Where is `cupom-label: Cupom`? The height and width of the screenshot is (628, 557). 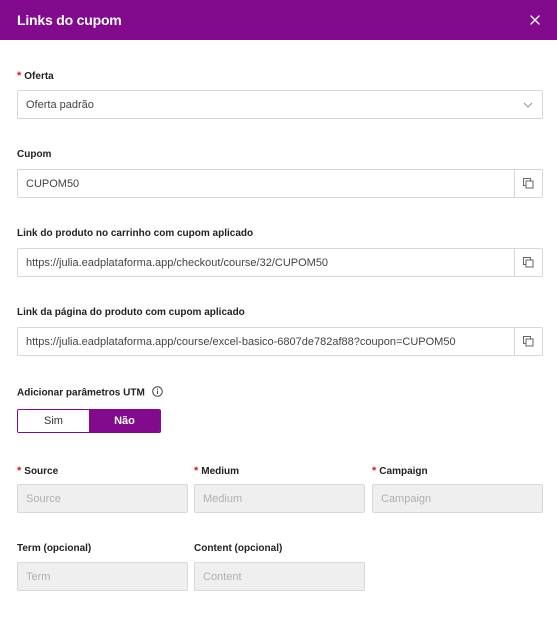
cupom-label: Cupom is located at coordinates (34, 154).